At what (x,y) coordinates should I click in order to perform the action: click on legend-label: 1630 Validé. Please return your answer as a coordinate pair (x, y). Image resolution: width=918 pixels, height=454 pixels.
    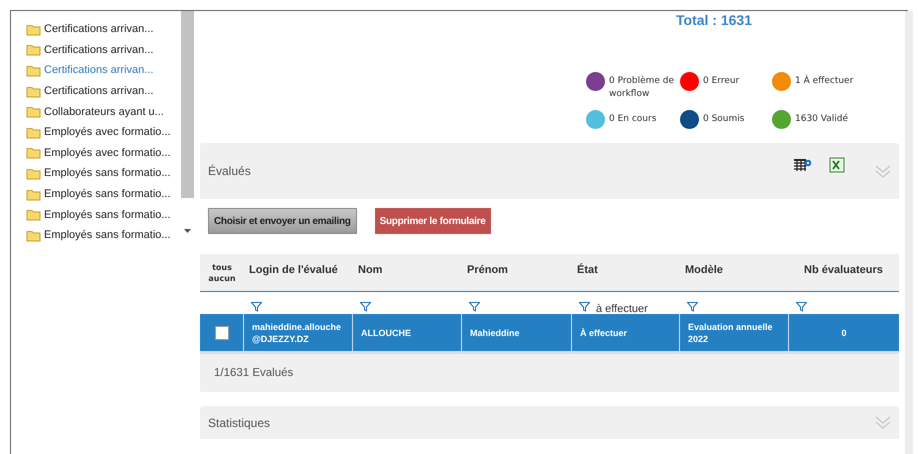
    Looking at the image, I should click on (822, 119).